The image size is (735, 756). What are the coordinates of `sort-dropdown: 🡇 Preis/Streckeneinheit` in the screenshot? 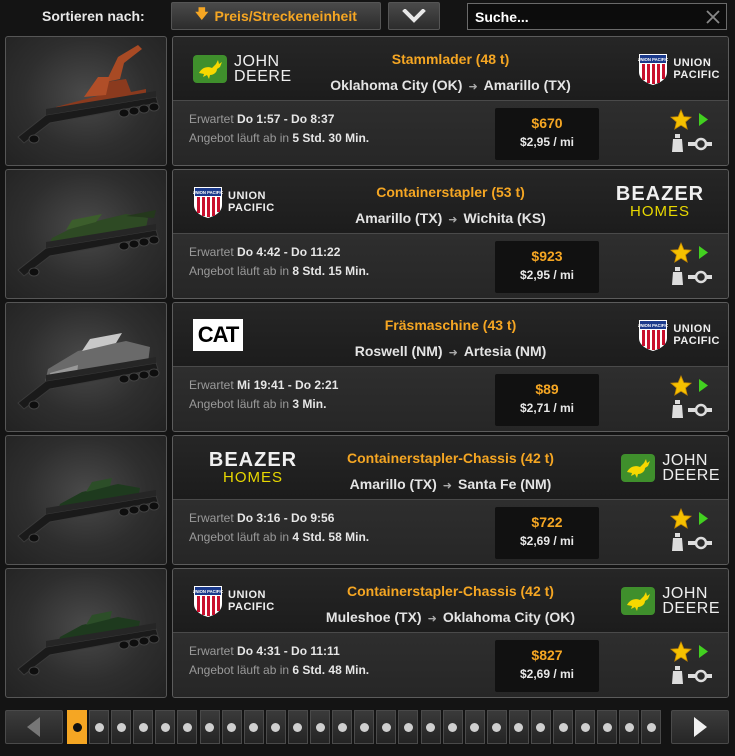 It's located at (276, 16).